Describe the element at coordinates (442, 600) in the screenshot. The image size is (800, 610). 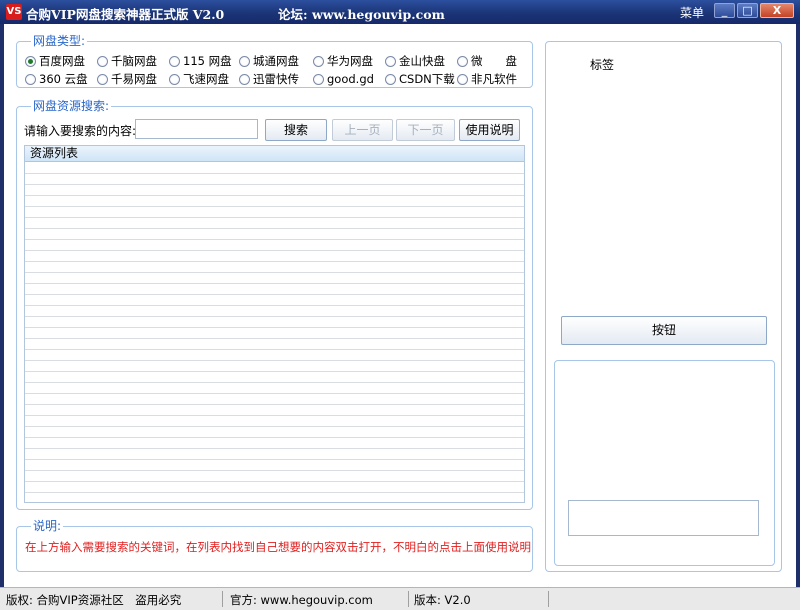
I see `status-version: 版本: V2.0` at that location.